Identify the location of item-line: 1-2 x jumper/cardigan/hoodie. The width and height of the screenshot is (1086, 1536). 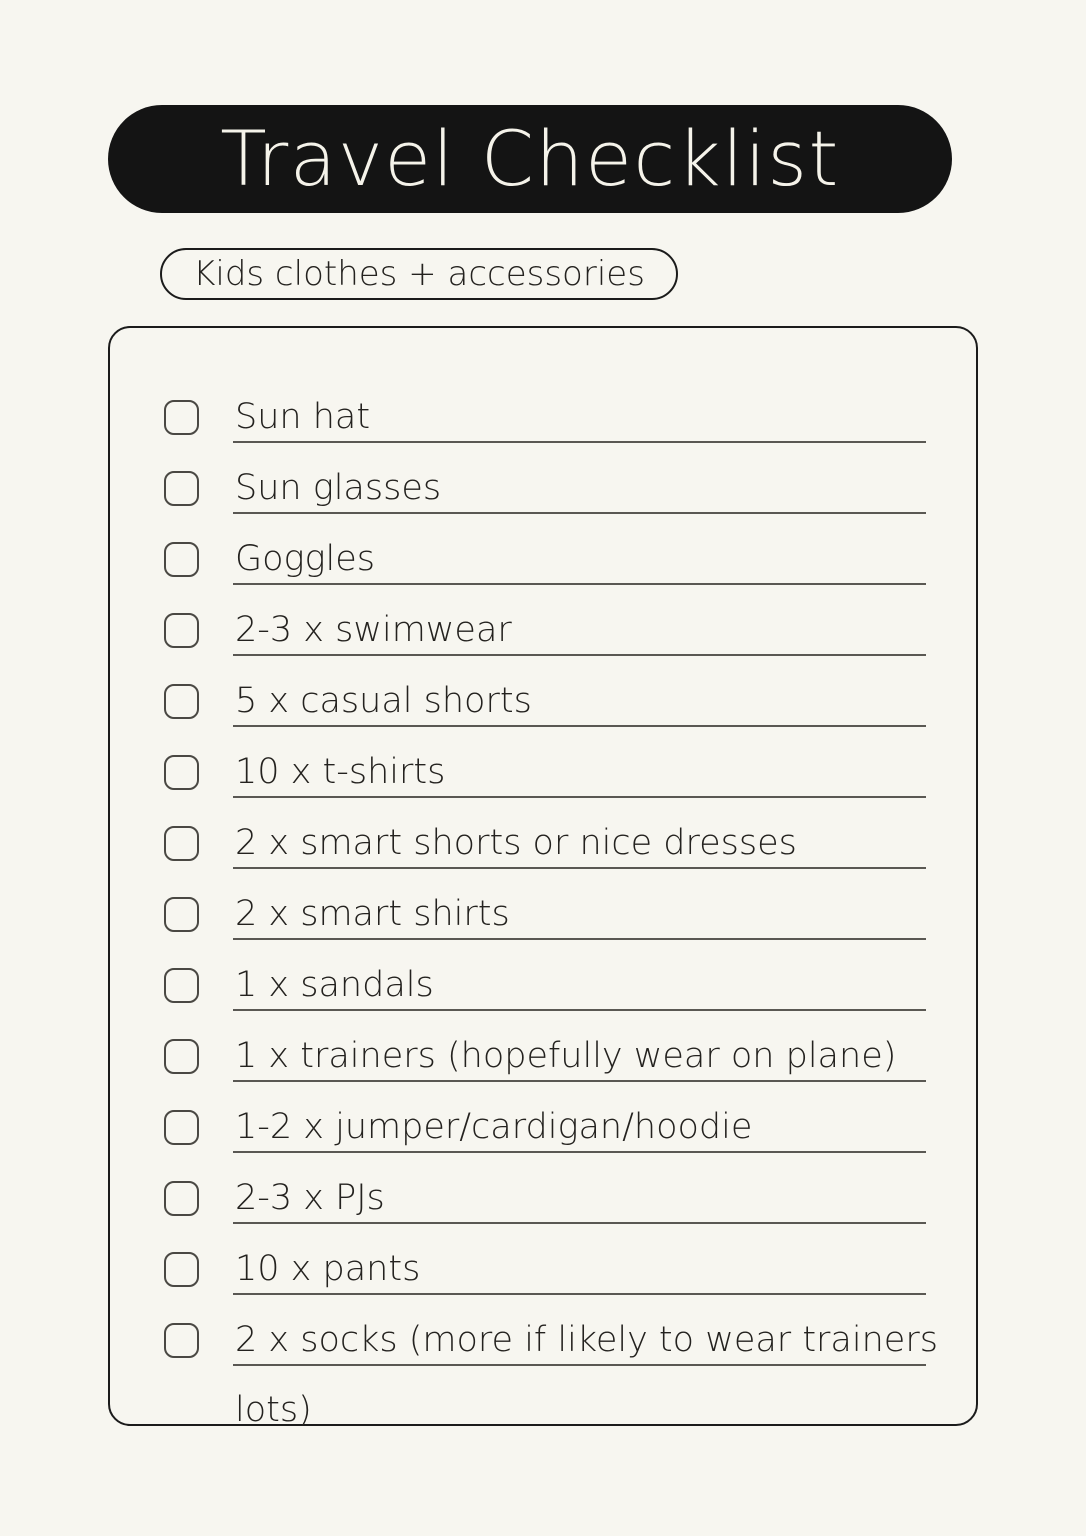
(580, 1127).